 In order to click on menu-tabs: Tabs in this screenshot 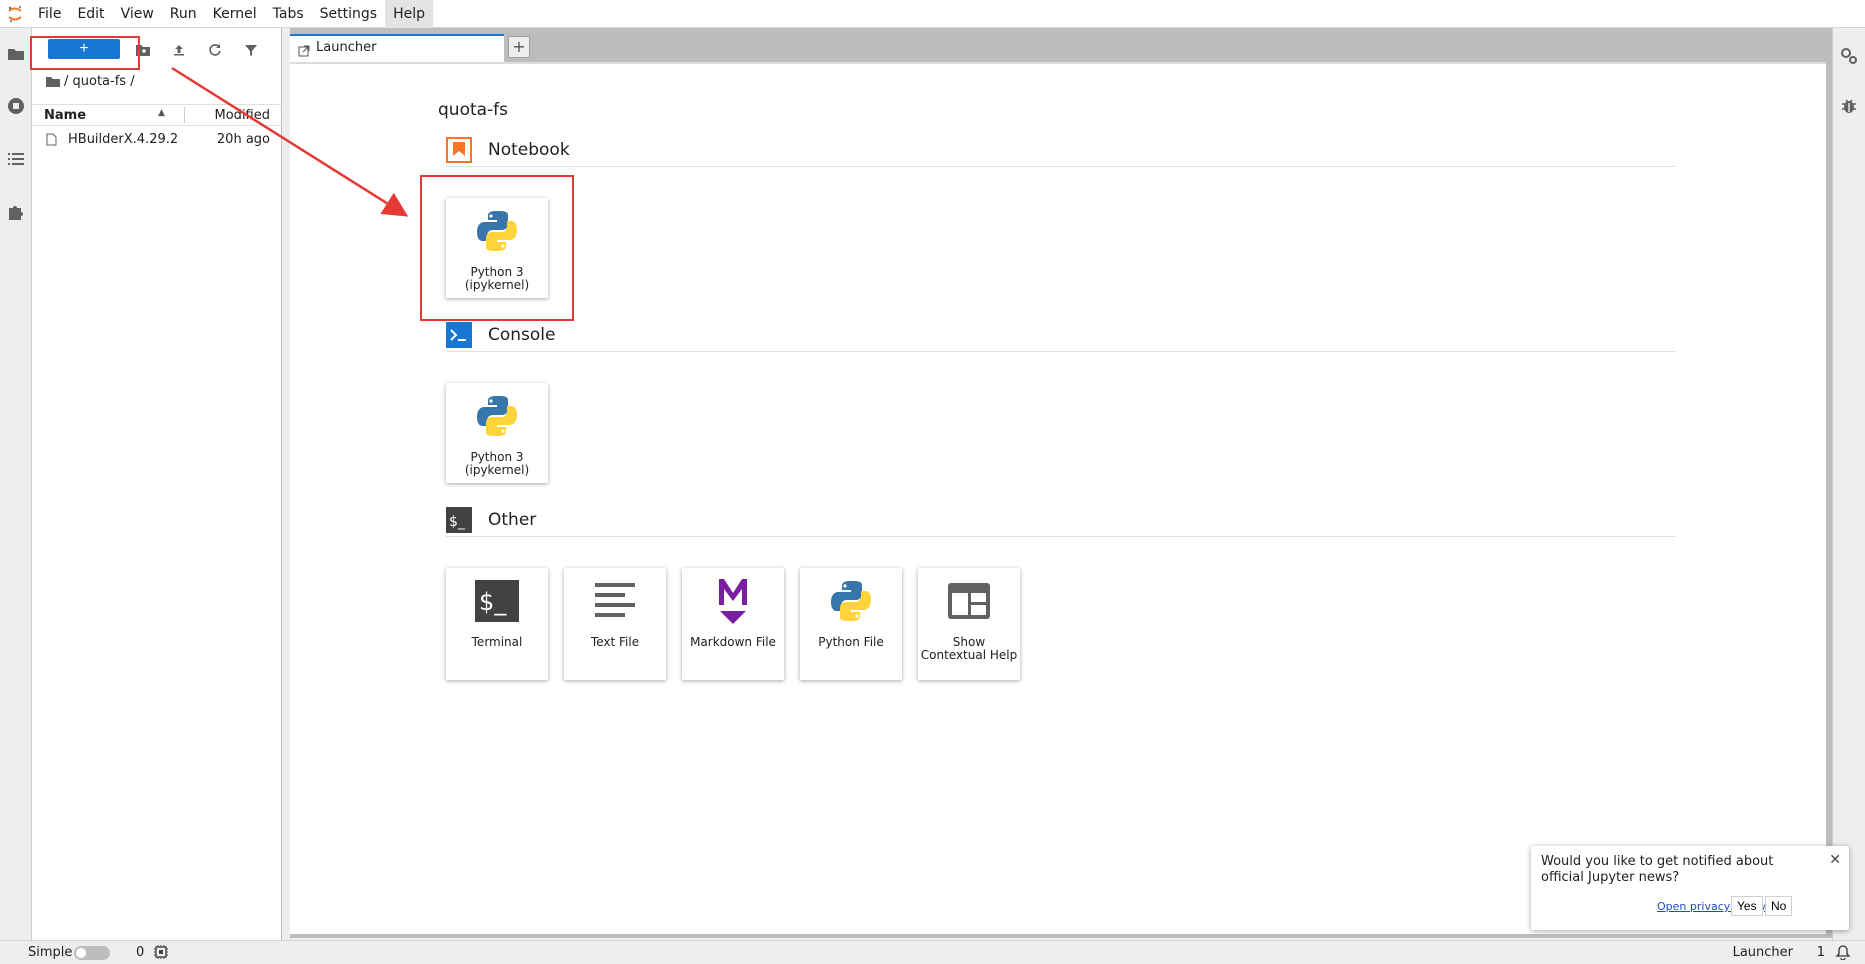, I will do `click(288, 14)`.